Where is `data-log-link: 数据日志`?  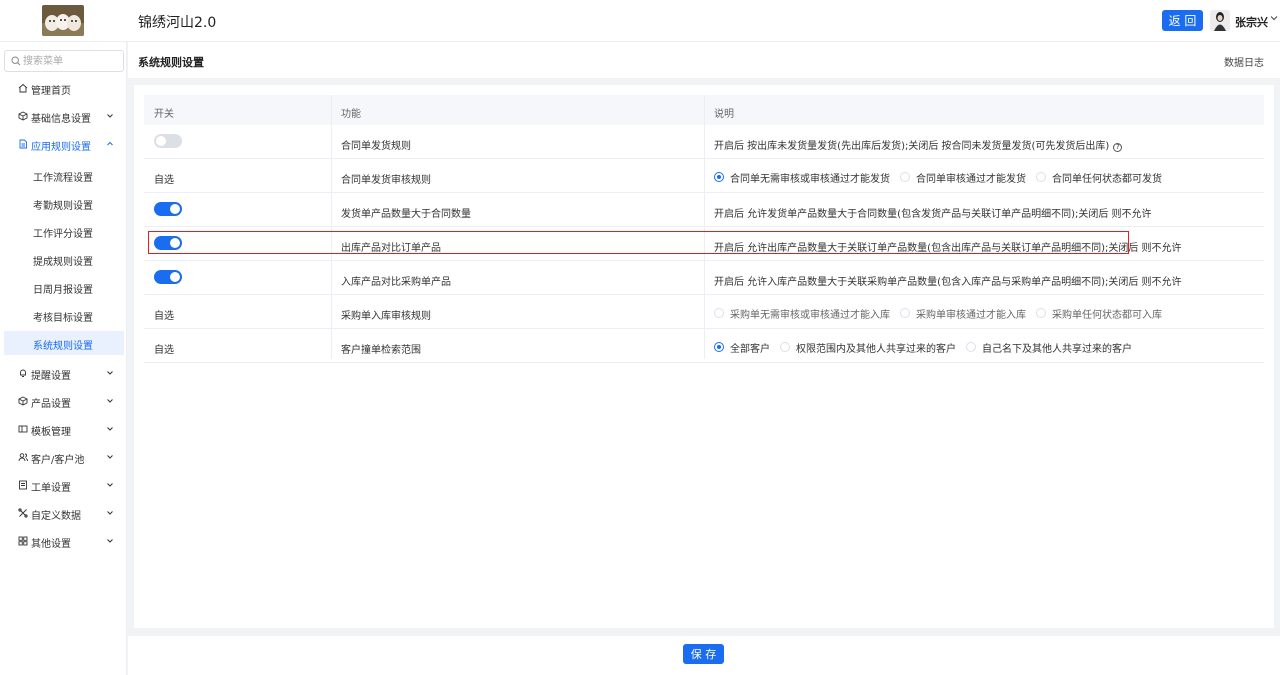
data-log-link: 数据日志 is located at coordinates (1244, 61).